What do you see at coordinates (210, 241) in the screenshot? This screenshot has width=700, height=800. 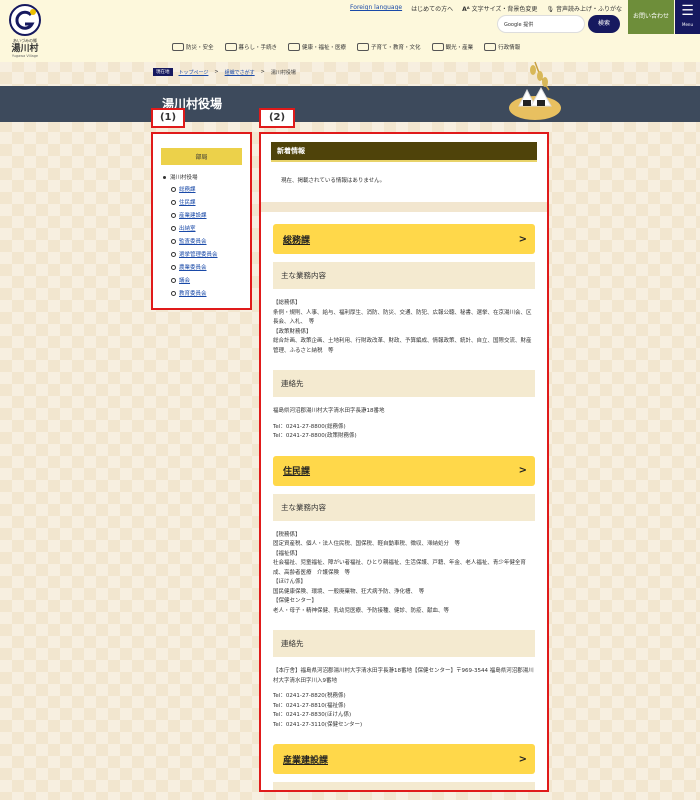 I see `sidebar-item-kansa: 監査委員会` at bounding box center [210, 241].